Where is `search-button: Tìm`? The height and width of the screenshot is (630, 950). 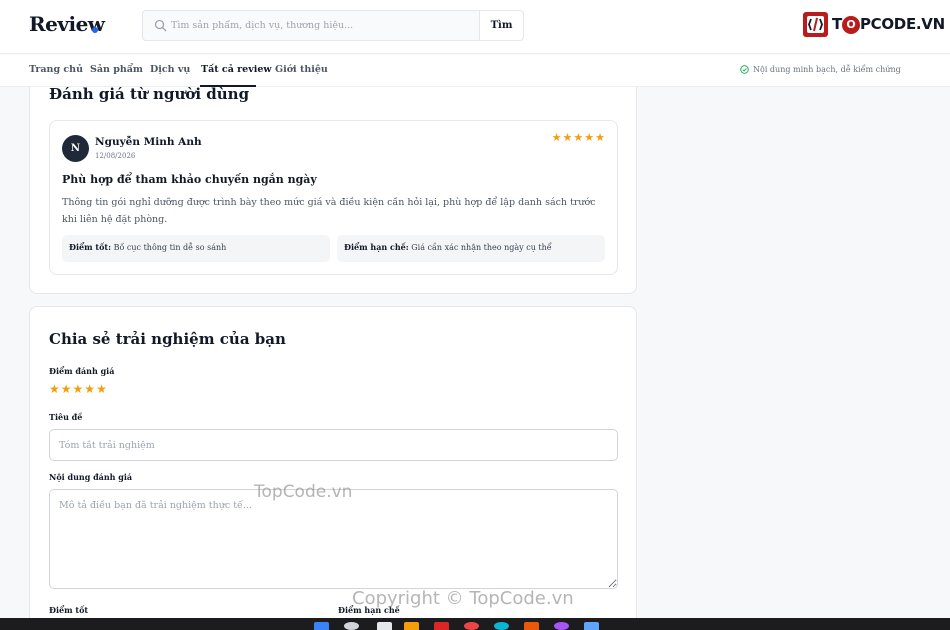
search-button: Tìm is located at coordinates (501, 25).